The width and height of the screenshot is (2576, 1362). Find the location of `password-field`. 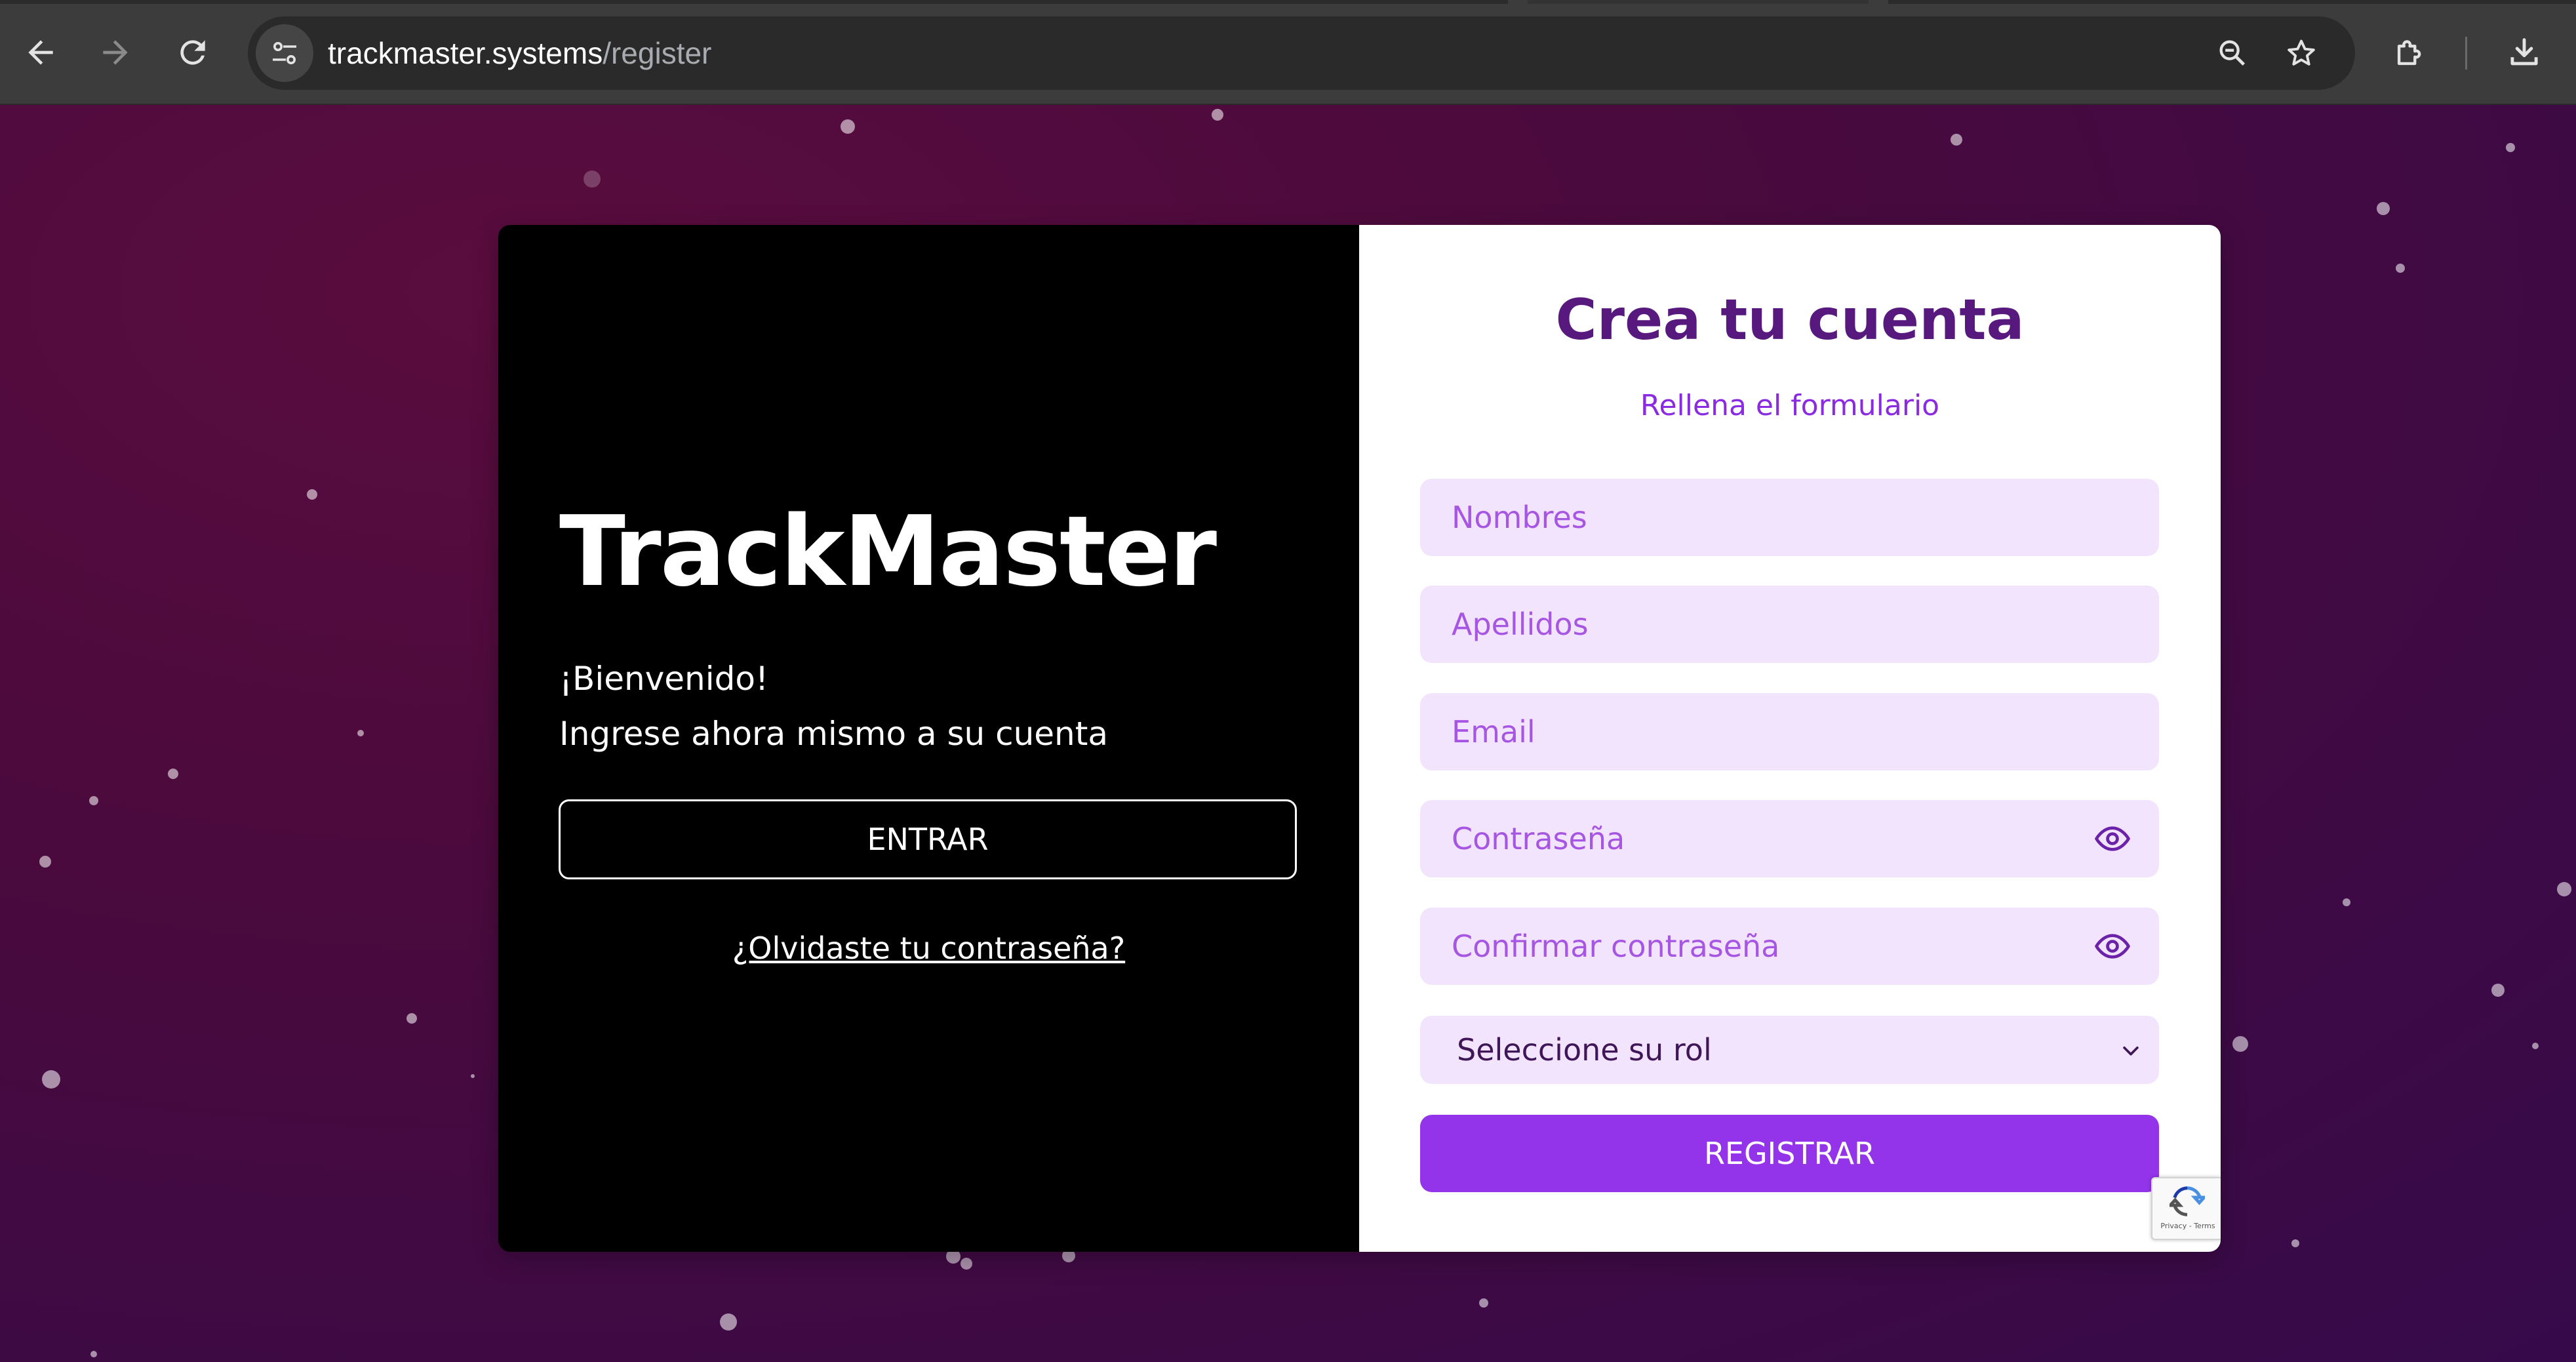

password-field is located at coordinates (1789, 838).